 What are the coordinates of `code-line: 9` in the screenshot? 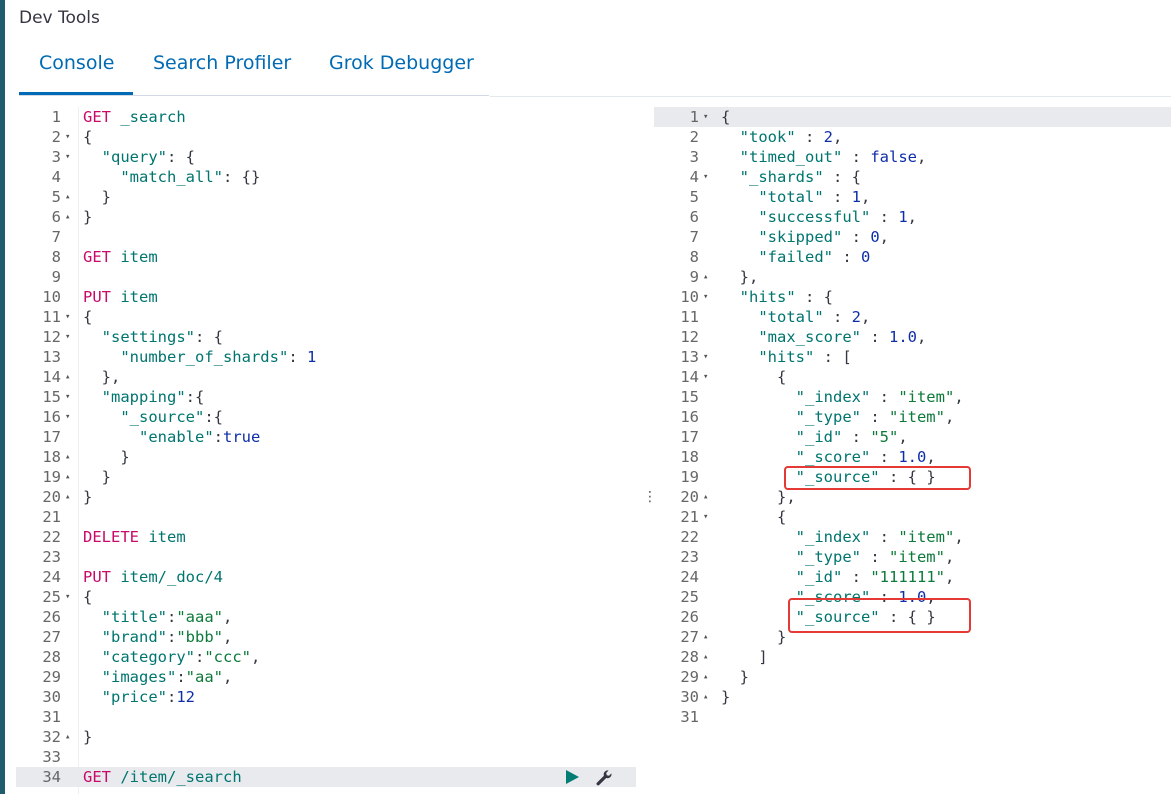 It's located at (326, 277).